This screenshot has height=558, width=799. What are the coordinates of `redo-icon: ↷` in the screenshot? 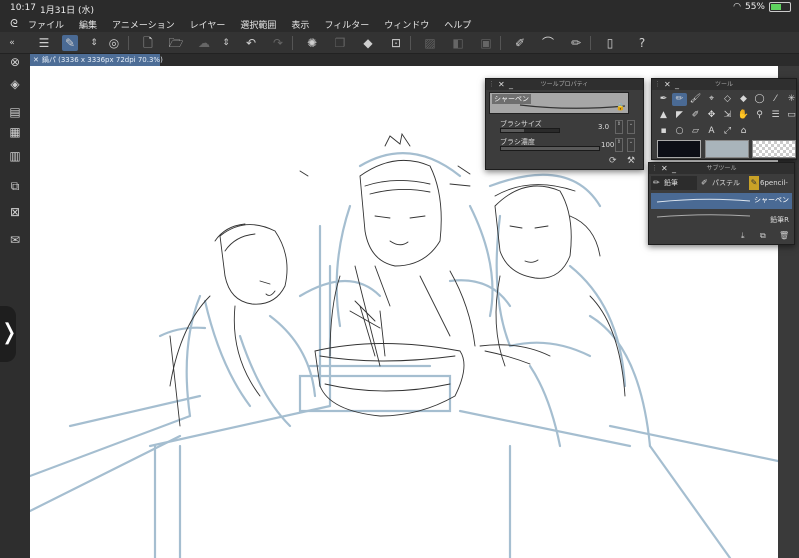 It's located at (278, 43).